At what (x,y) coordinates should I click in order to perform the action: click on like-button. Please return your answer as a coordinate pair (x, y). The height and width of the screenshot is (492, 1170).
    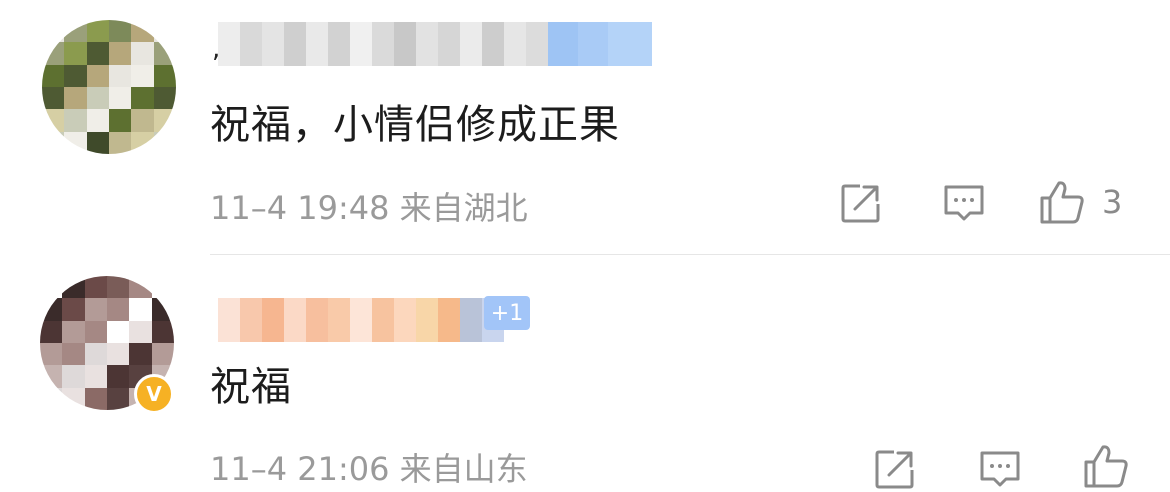
    Looking at the image, I should click on (1106, 466).